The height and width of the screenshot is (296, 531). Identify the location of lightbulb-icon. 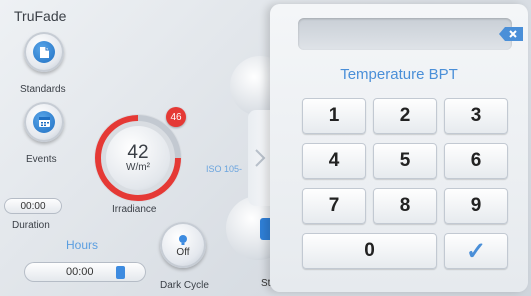
(183, 239).